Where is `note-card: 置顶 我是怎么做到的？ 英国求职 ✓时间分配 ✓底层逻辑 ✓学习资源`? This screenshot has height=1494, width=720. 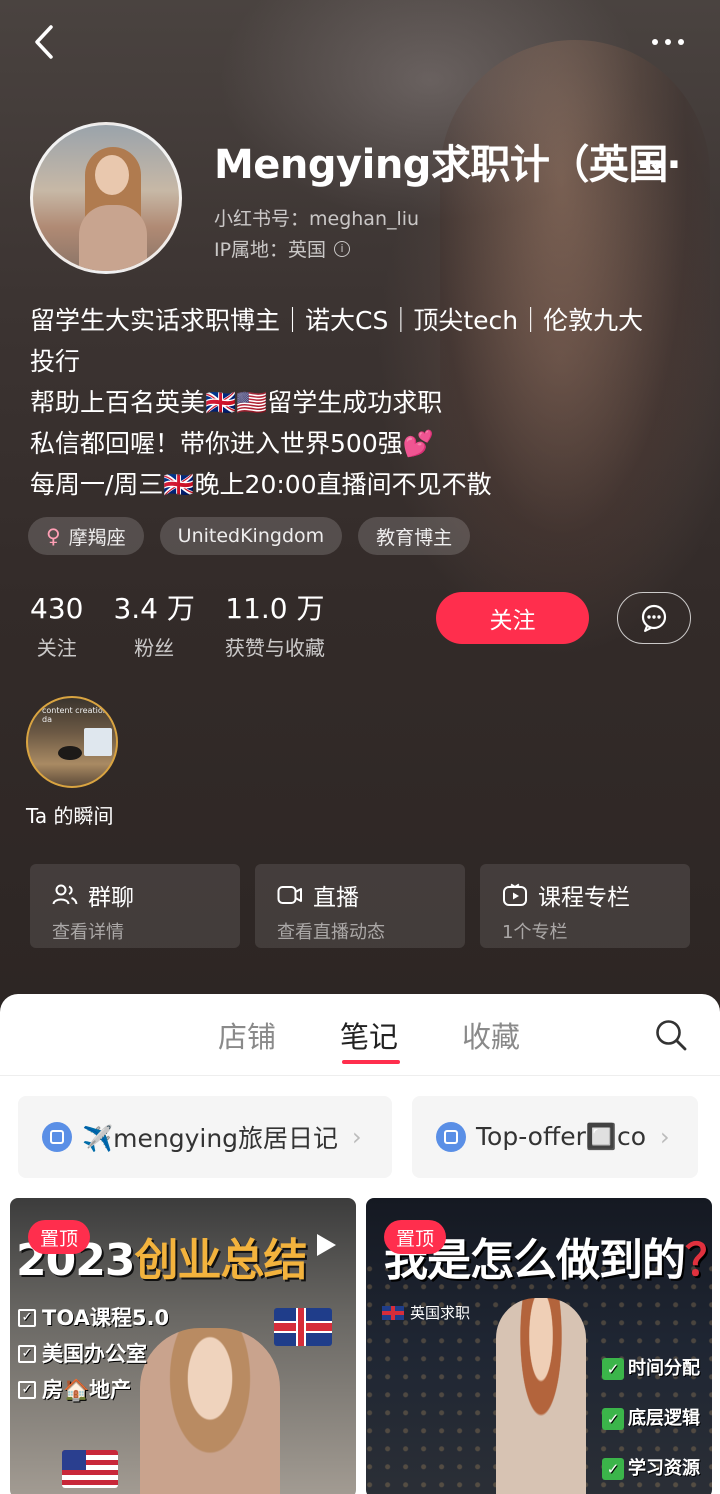 note-card: 置顶 我是怎么做到的？ 英国求职 ✓时间分配 ✓底层逻辑 ✓学习资源 is located at coordinates (539, 1346).